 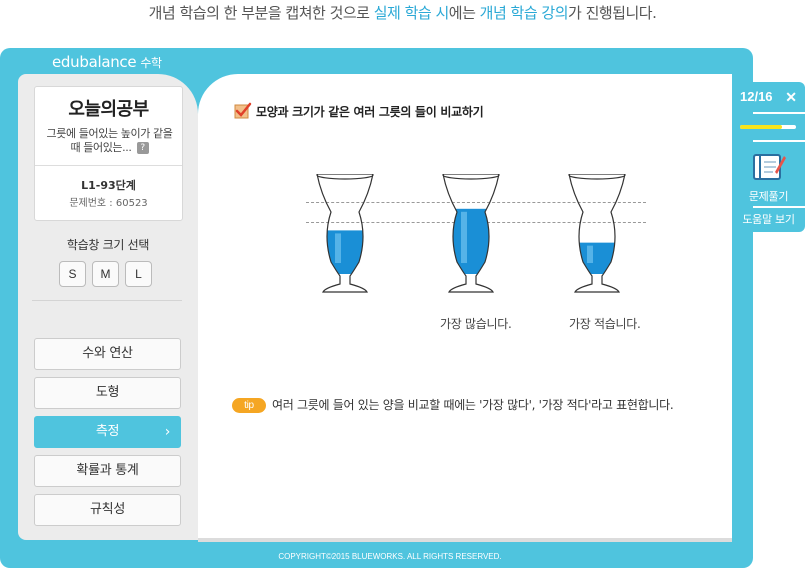 I want to click on brand-logo: edubalance 수학, so click(x=107, y=62).